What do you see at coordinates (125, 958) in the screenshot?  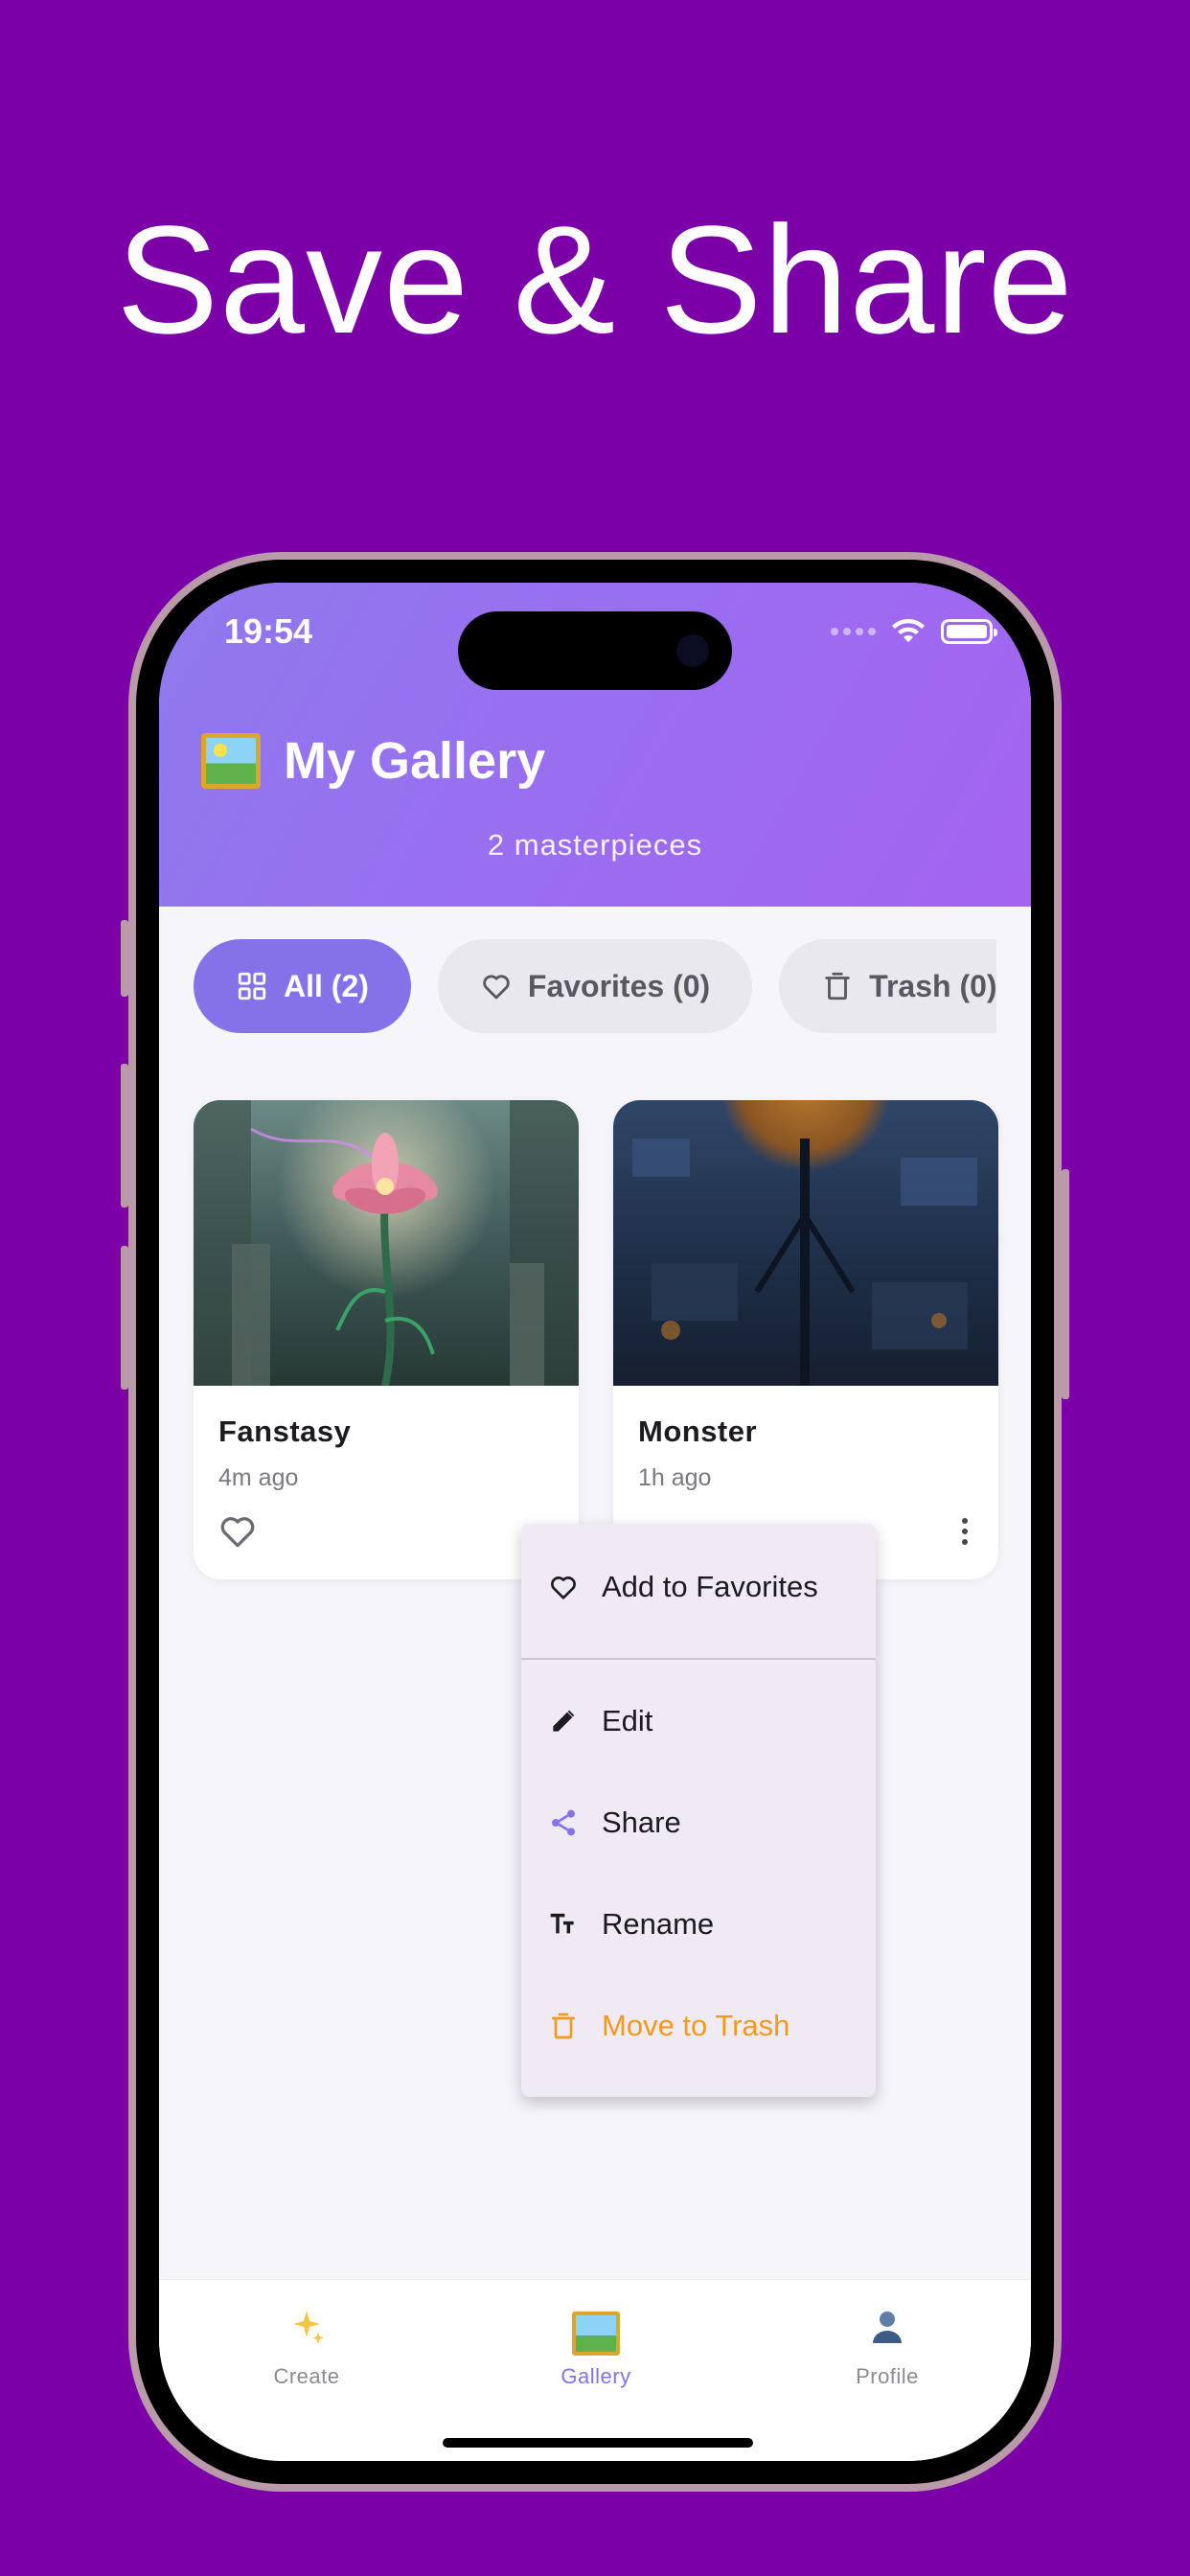 I see `mute-switch` at bounding box center [125, 958].